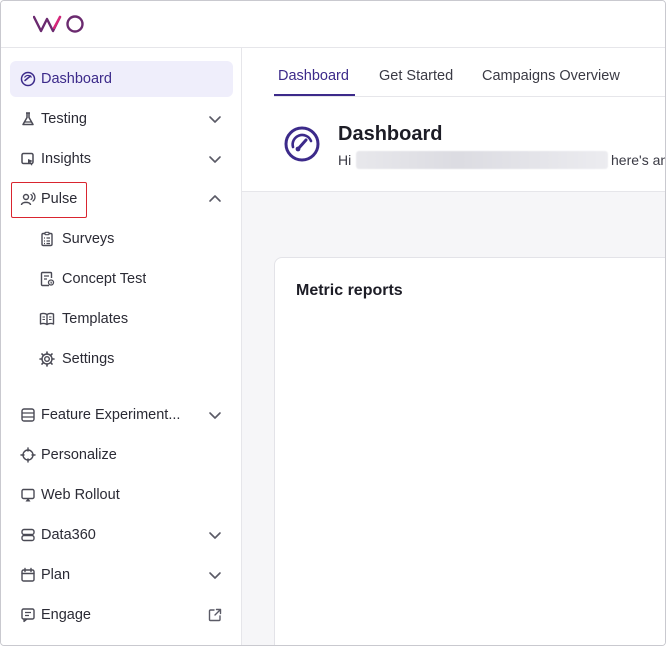  Describe the element at coordinates (88, 239) in the screenshot. I see `sidebar-item-label: Surveys` at that location.